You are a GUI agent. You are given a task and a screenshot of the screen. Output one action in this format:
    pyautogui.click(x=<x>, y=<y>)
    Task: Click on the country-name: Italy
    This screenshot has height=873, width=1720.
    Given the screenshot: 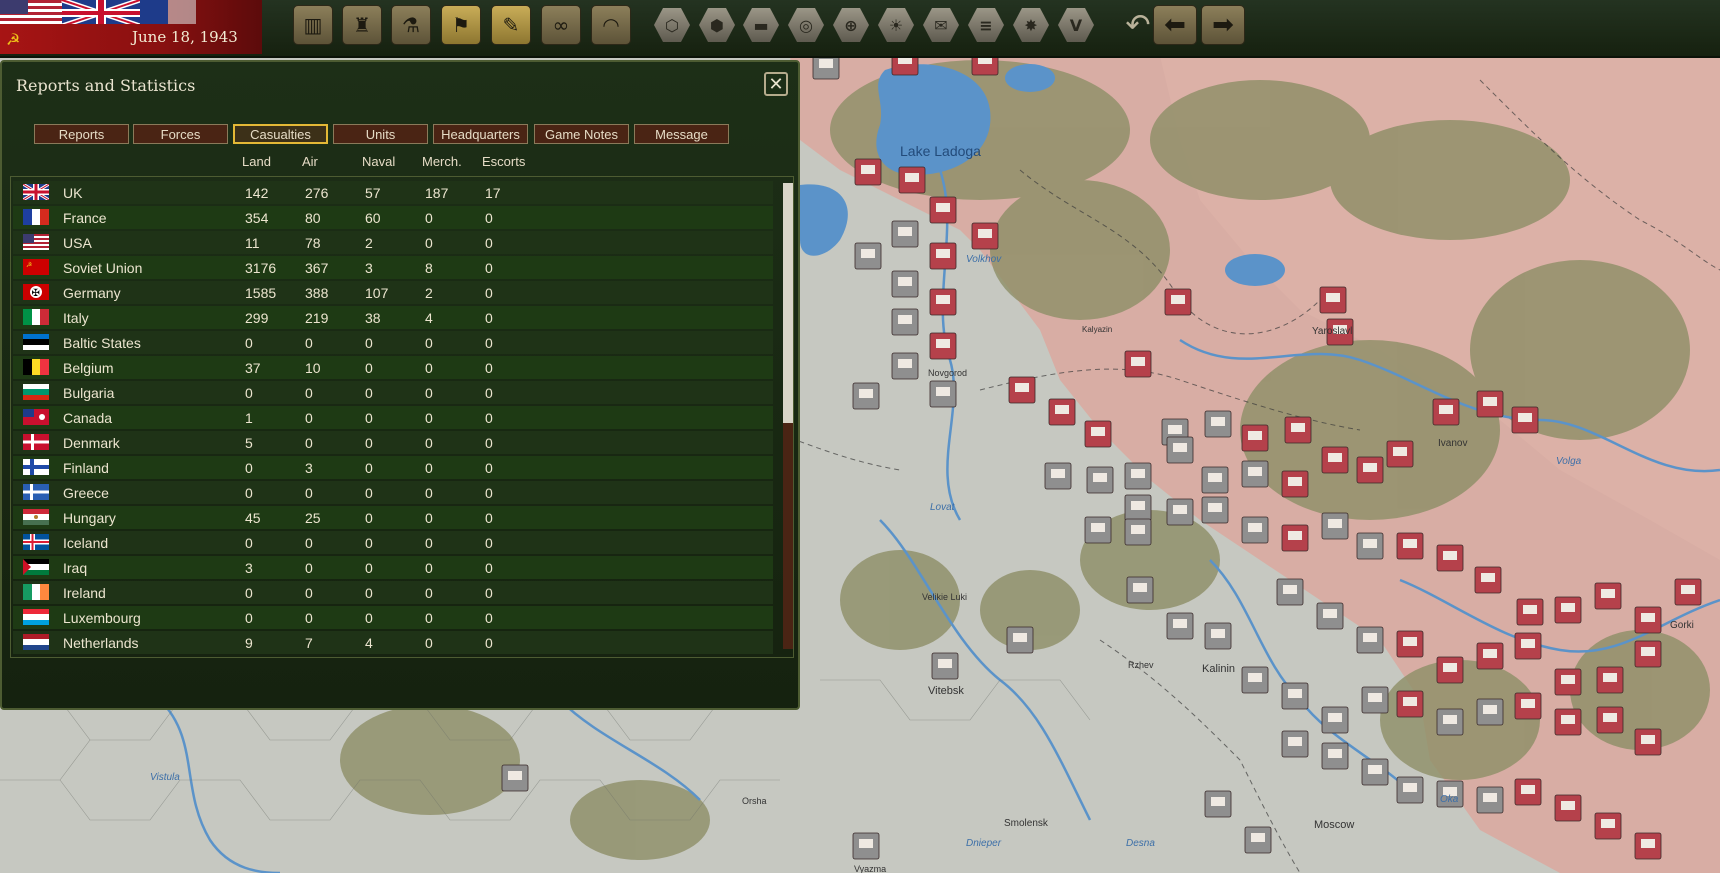 What is the action you would take?
    pyautogui.click(x=76, y=318)
    